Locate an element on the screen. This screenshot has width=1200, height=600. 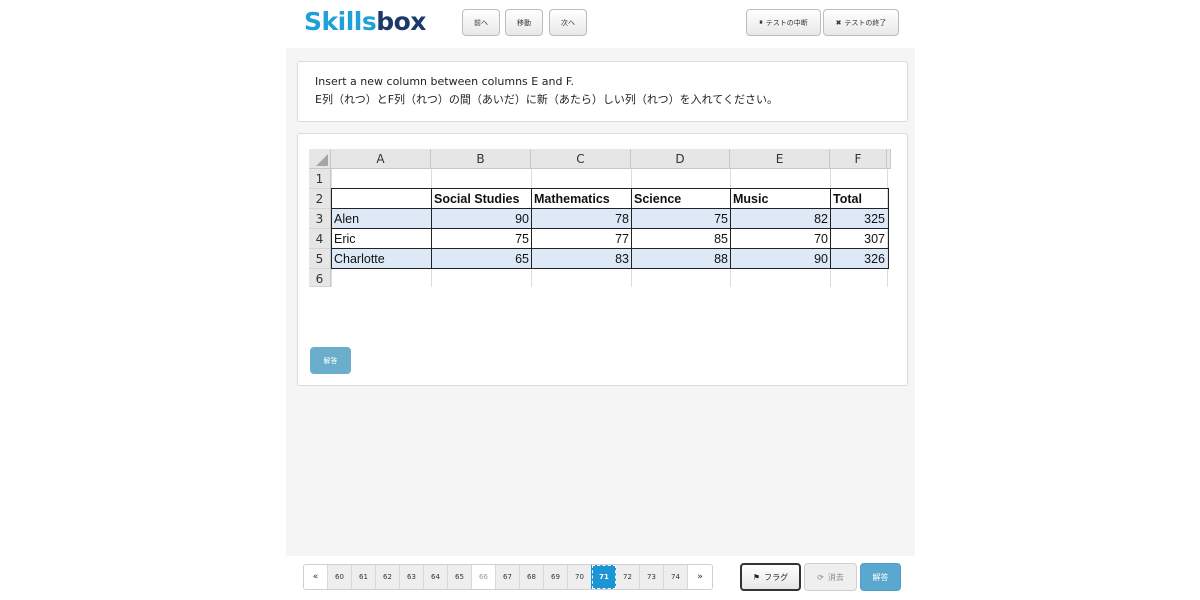
cell-d3: 75 is located at coordinates (681, 219).